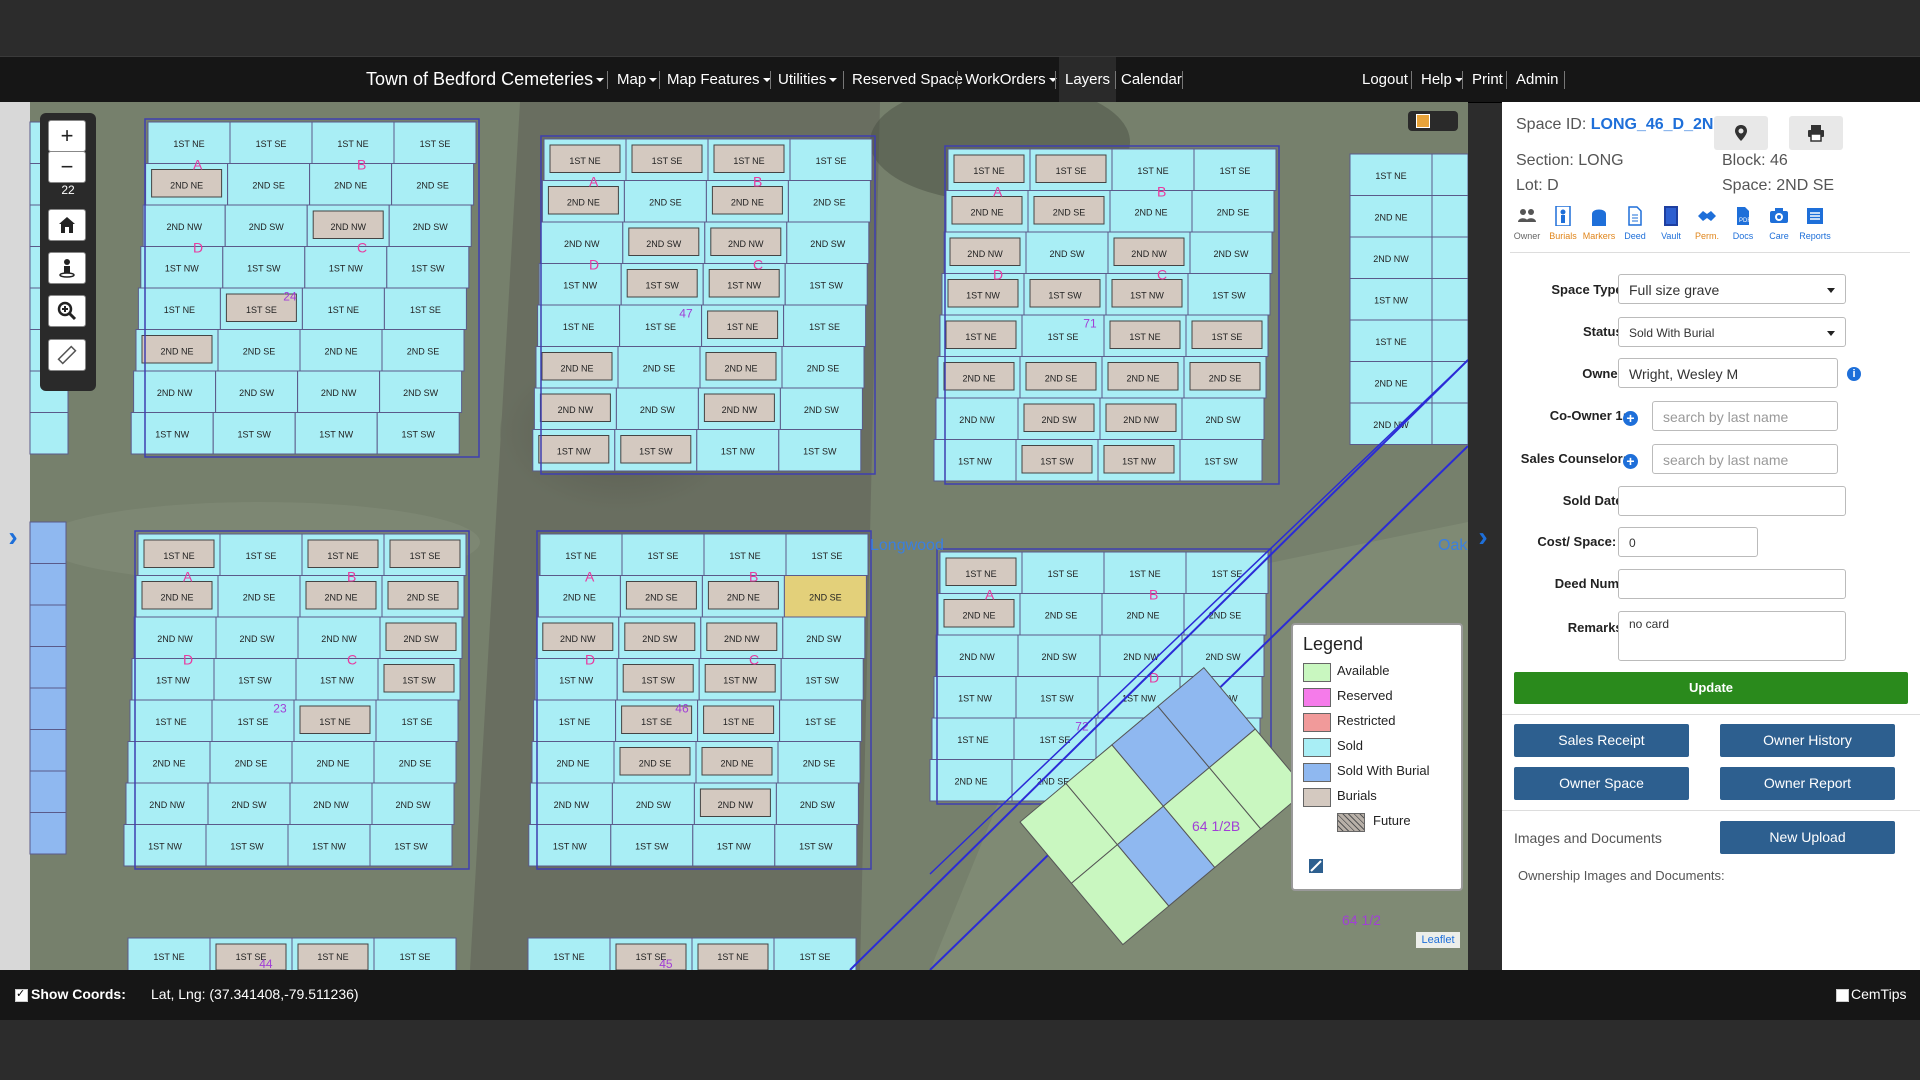  I want to click on nav-item-workorders: WorkOrders, so click(1011, 79).